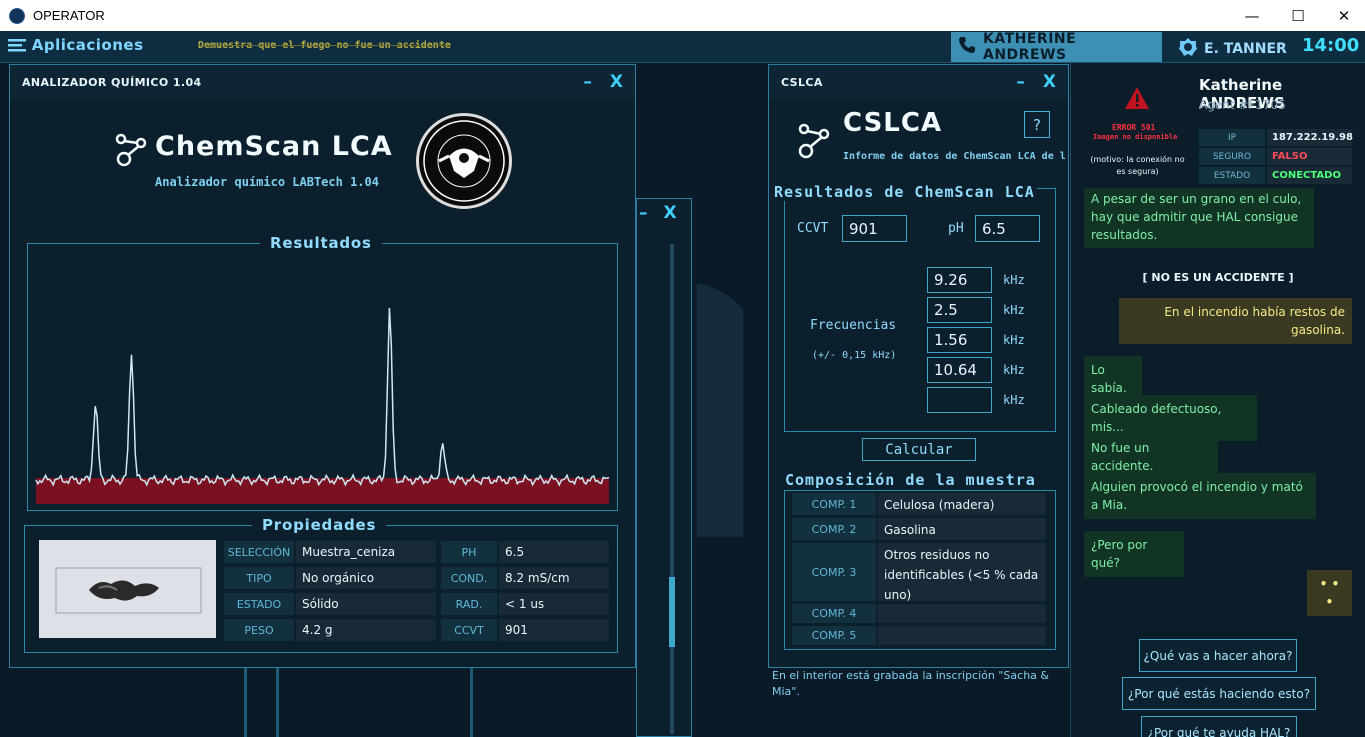 This screenshot has width=1365, height=737. Describe the element at coordinates (959, 400) in the screenshot. I see `frequency-input` at that location.